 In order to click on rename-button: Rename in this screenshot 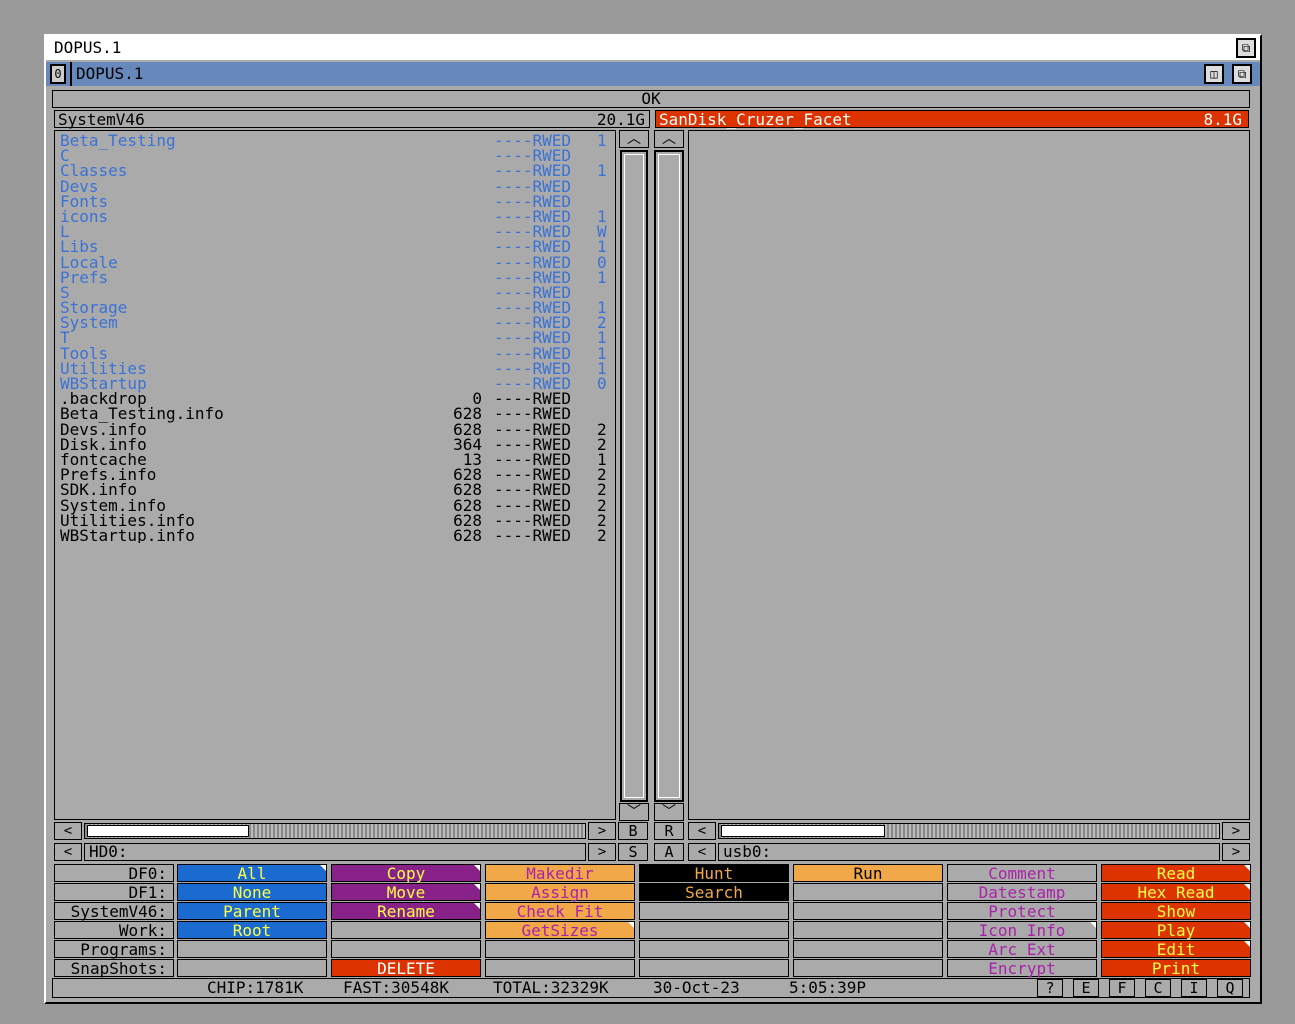, I will do `click(406, 911)`.